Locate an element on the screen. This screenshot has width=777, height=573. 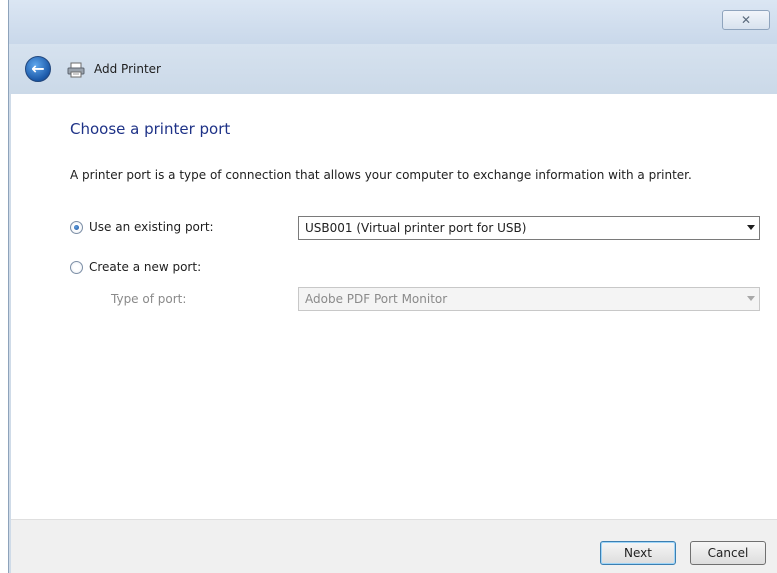
existing-port-radio is located at coordinates (76, 227).